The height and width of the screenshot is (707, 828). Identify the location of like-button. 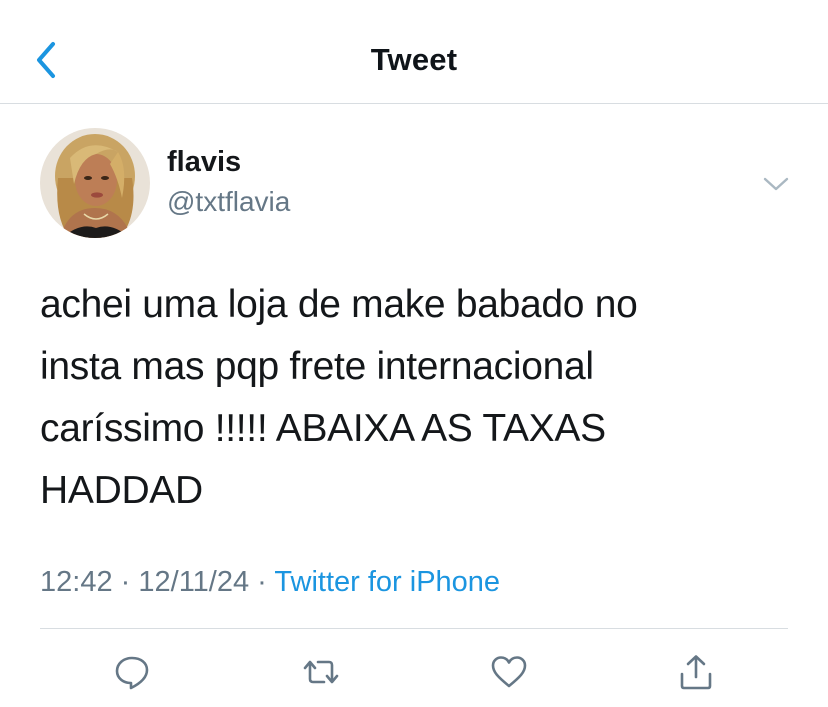
(509, 672).